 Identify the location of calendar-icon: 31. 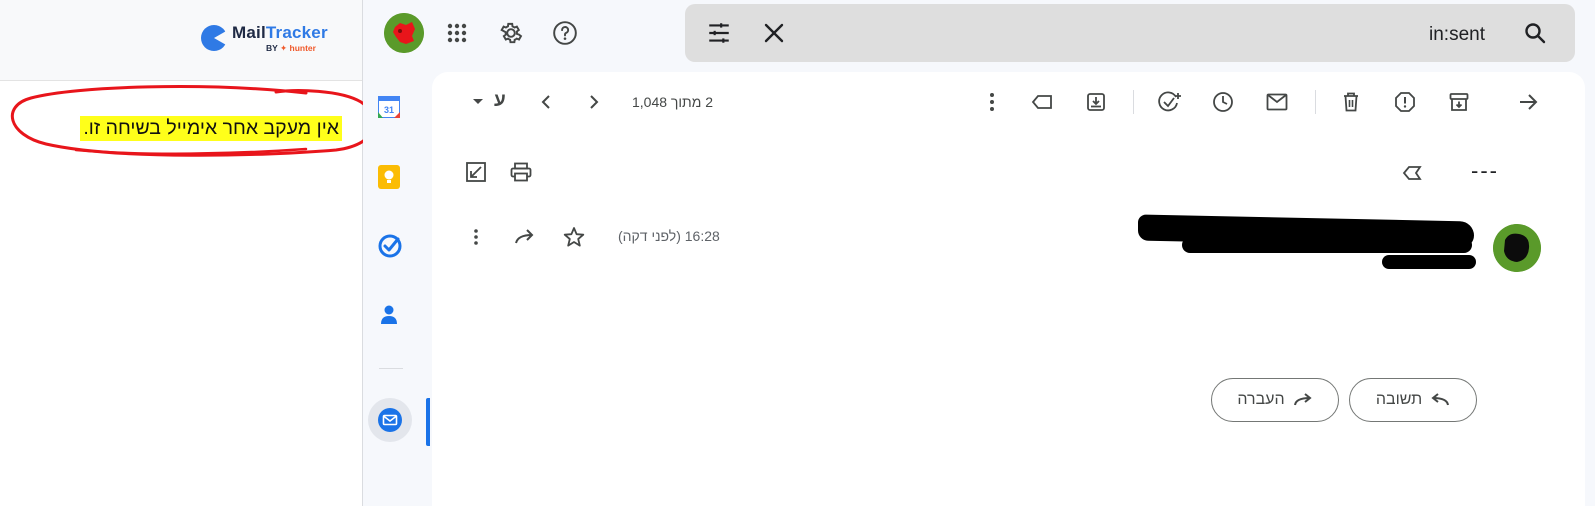
(389, 107).